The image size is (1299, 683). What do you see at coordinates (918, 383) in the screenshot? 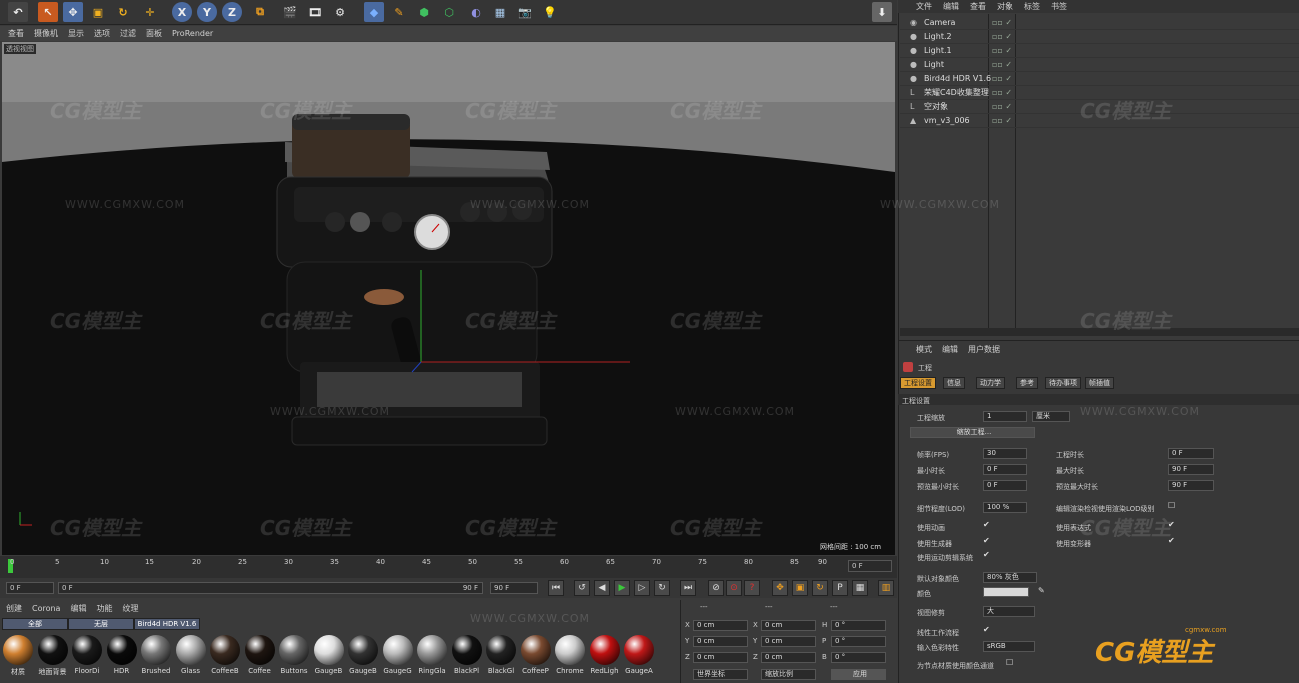
I see `tab-project-settings: 工程设置` at bounding box center [918, 383].